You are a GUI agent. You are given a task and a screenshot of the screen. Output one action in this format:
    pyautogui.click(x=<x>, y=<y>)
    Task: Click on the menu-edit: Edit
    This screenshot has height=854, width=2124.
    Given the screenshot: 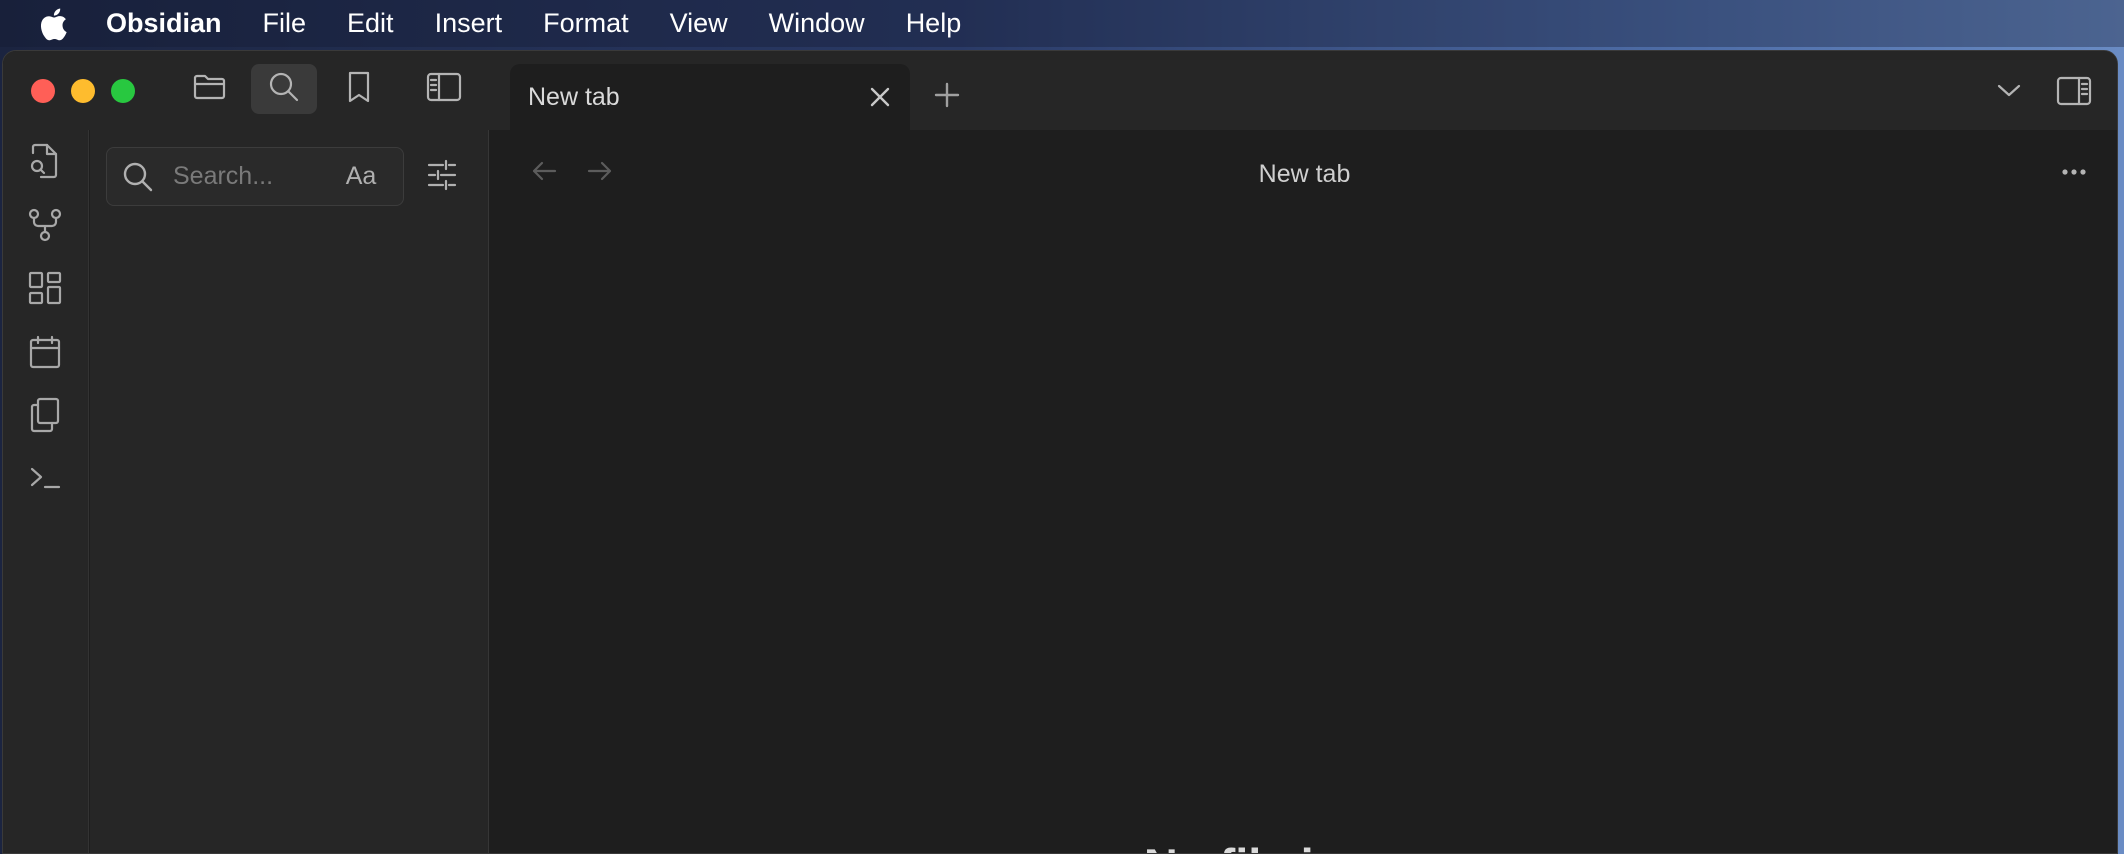 What is the action you would take?
    pyautogui.click(x=370, y=23)
    